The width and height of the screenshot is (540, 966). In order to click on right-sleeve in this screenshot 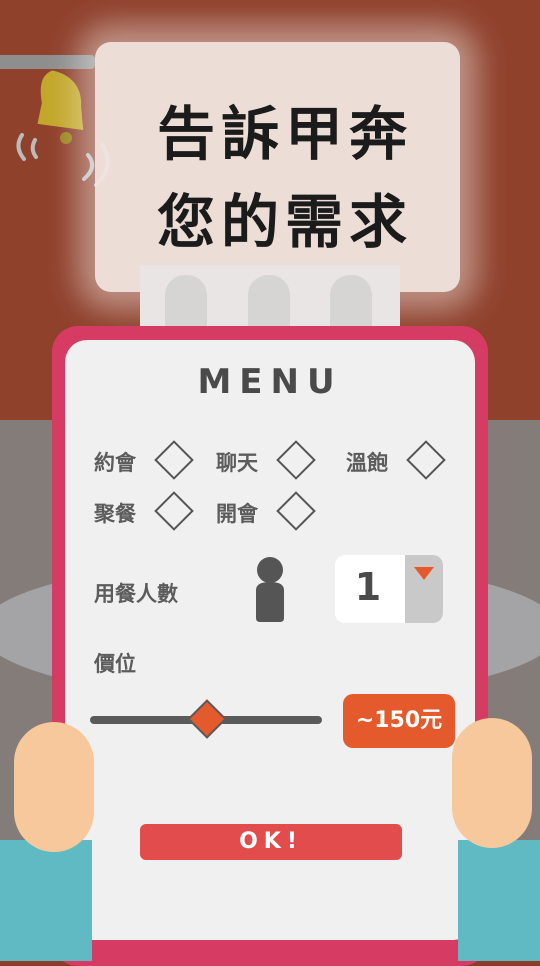, I will do `click(499, 900)`.